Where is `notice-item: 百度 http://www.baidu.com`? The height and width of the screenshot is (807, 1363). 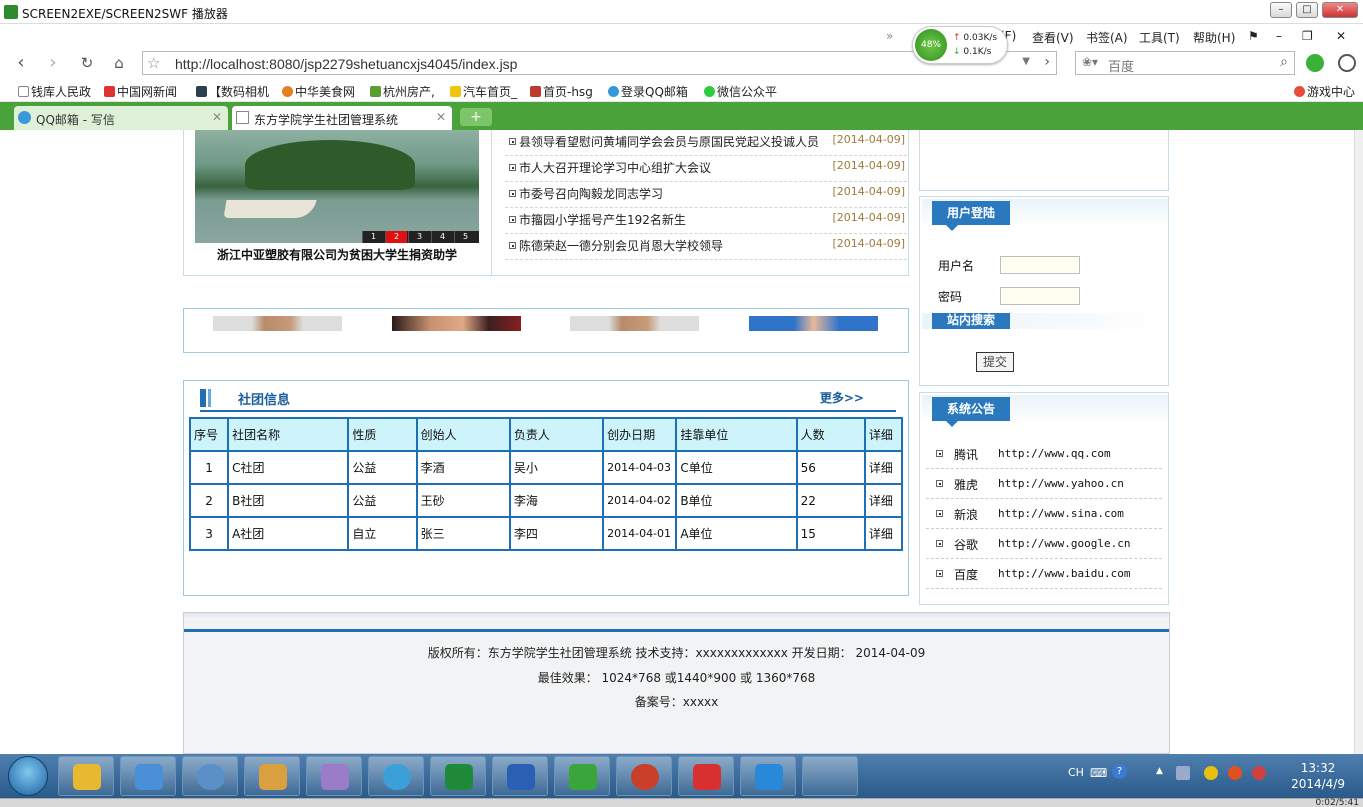 notice-item: 百度 http://www.baidu.com is located at coordinates (1044, 574).